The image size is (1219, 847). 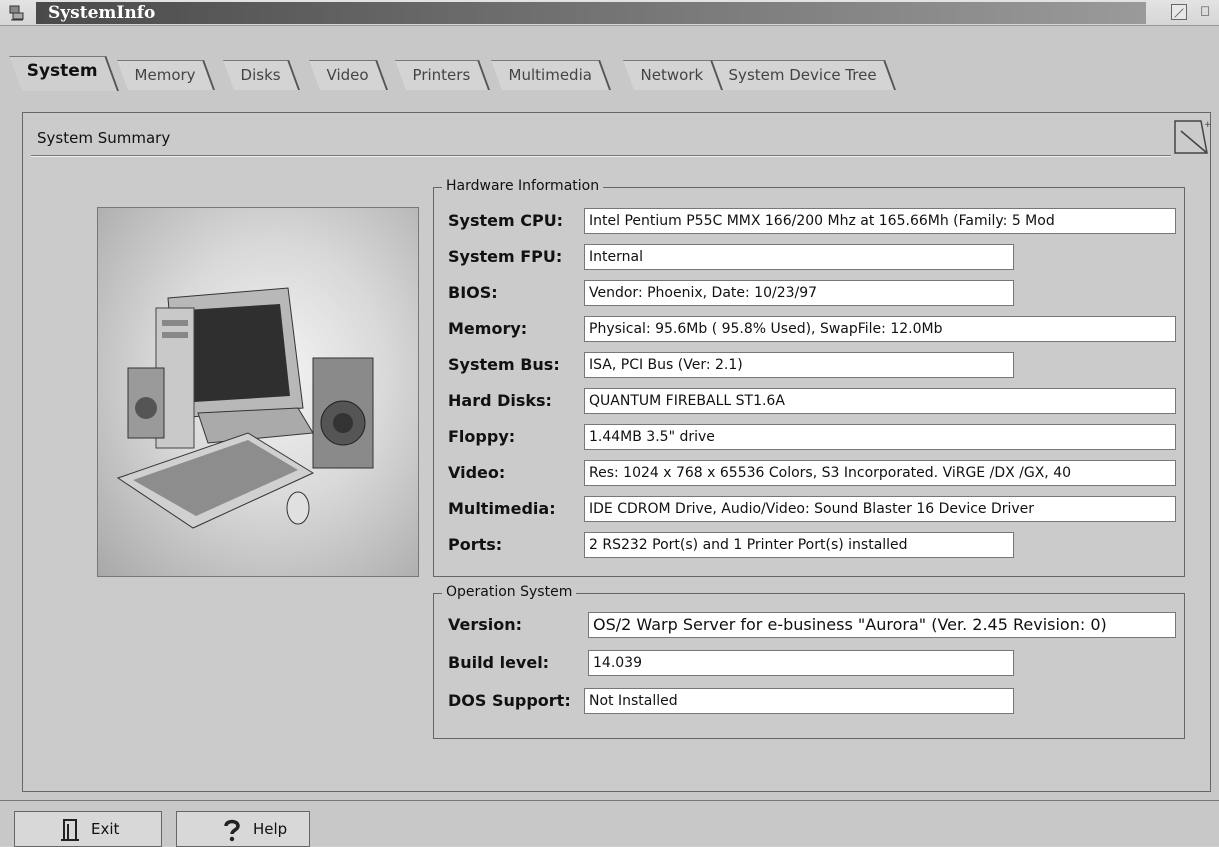 I want to click on tab-video: Video, so click(x=349, y=75).